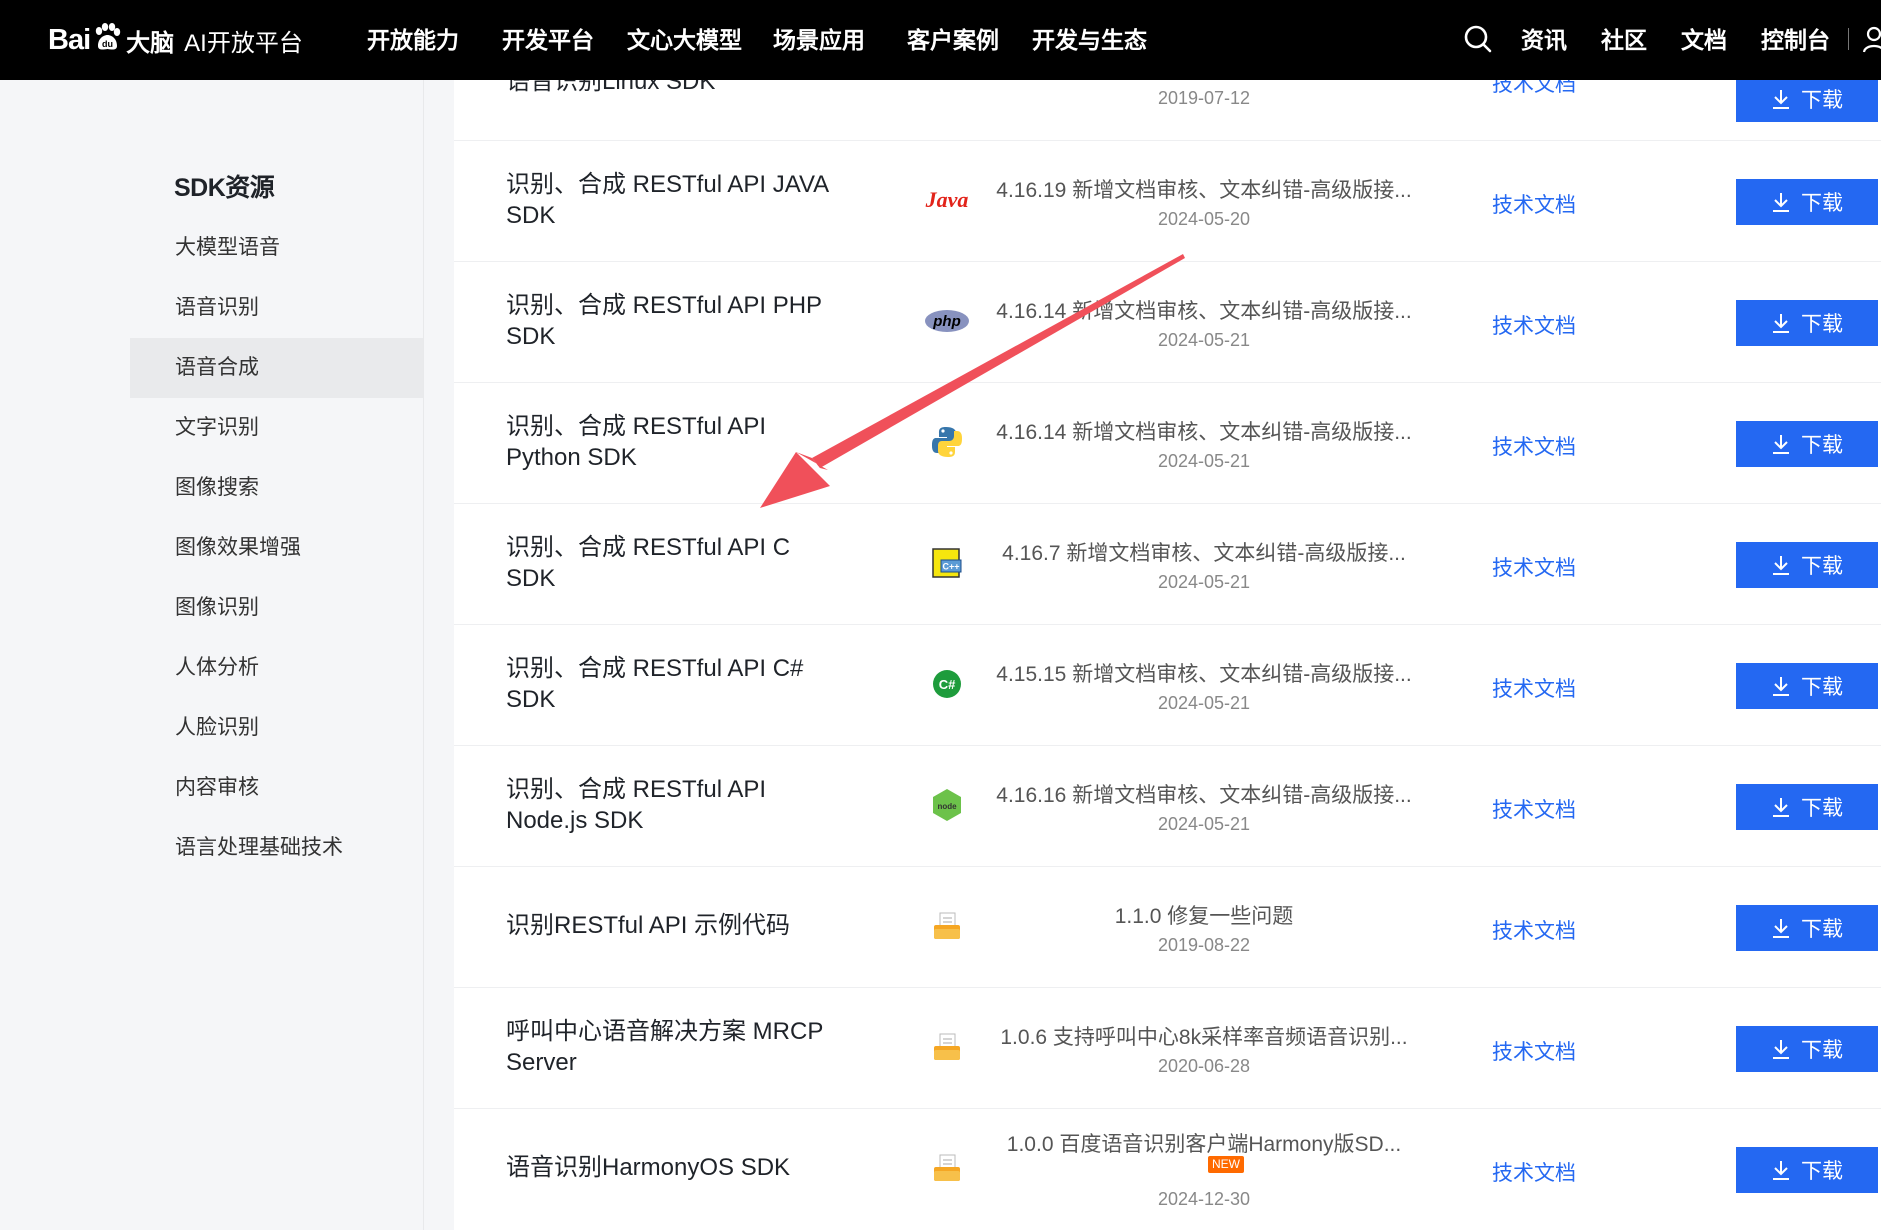  I want to click on file-icon, so click(947, 1168).